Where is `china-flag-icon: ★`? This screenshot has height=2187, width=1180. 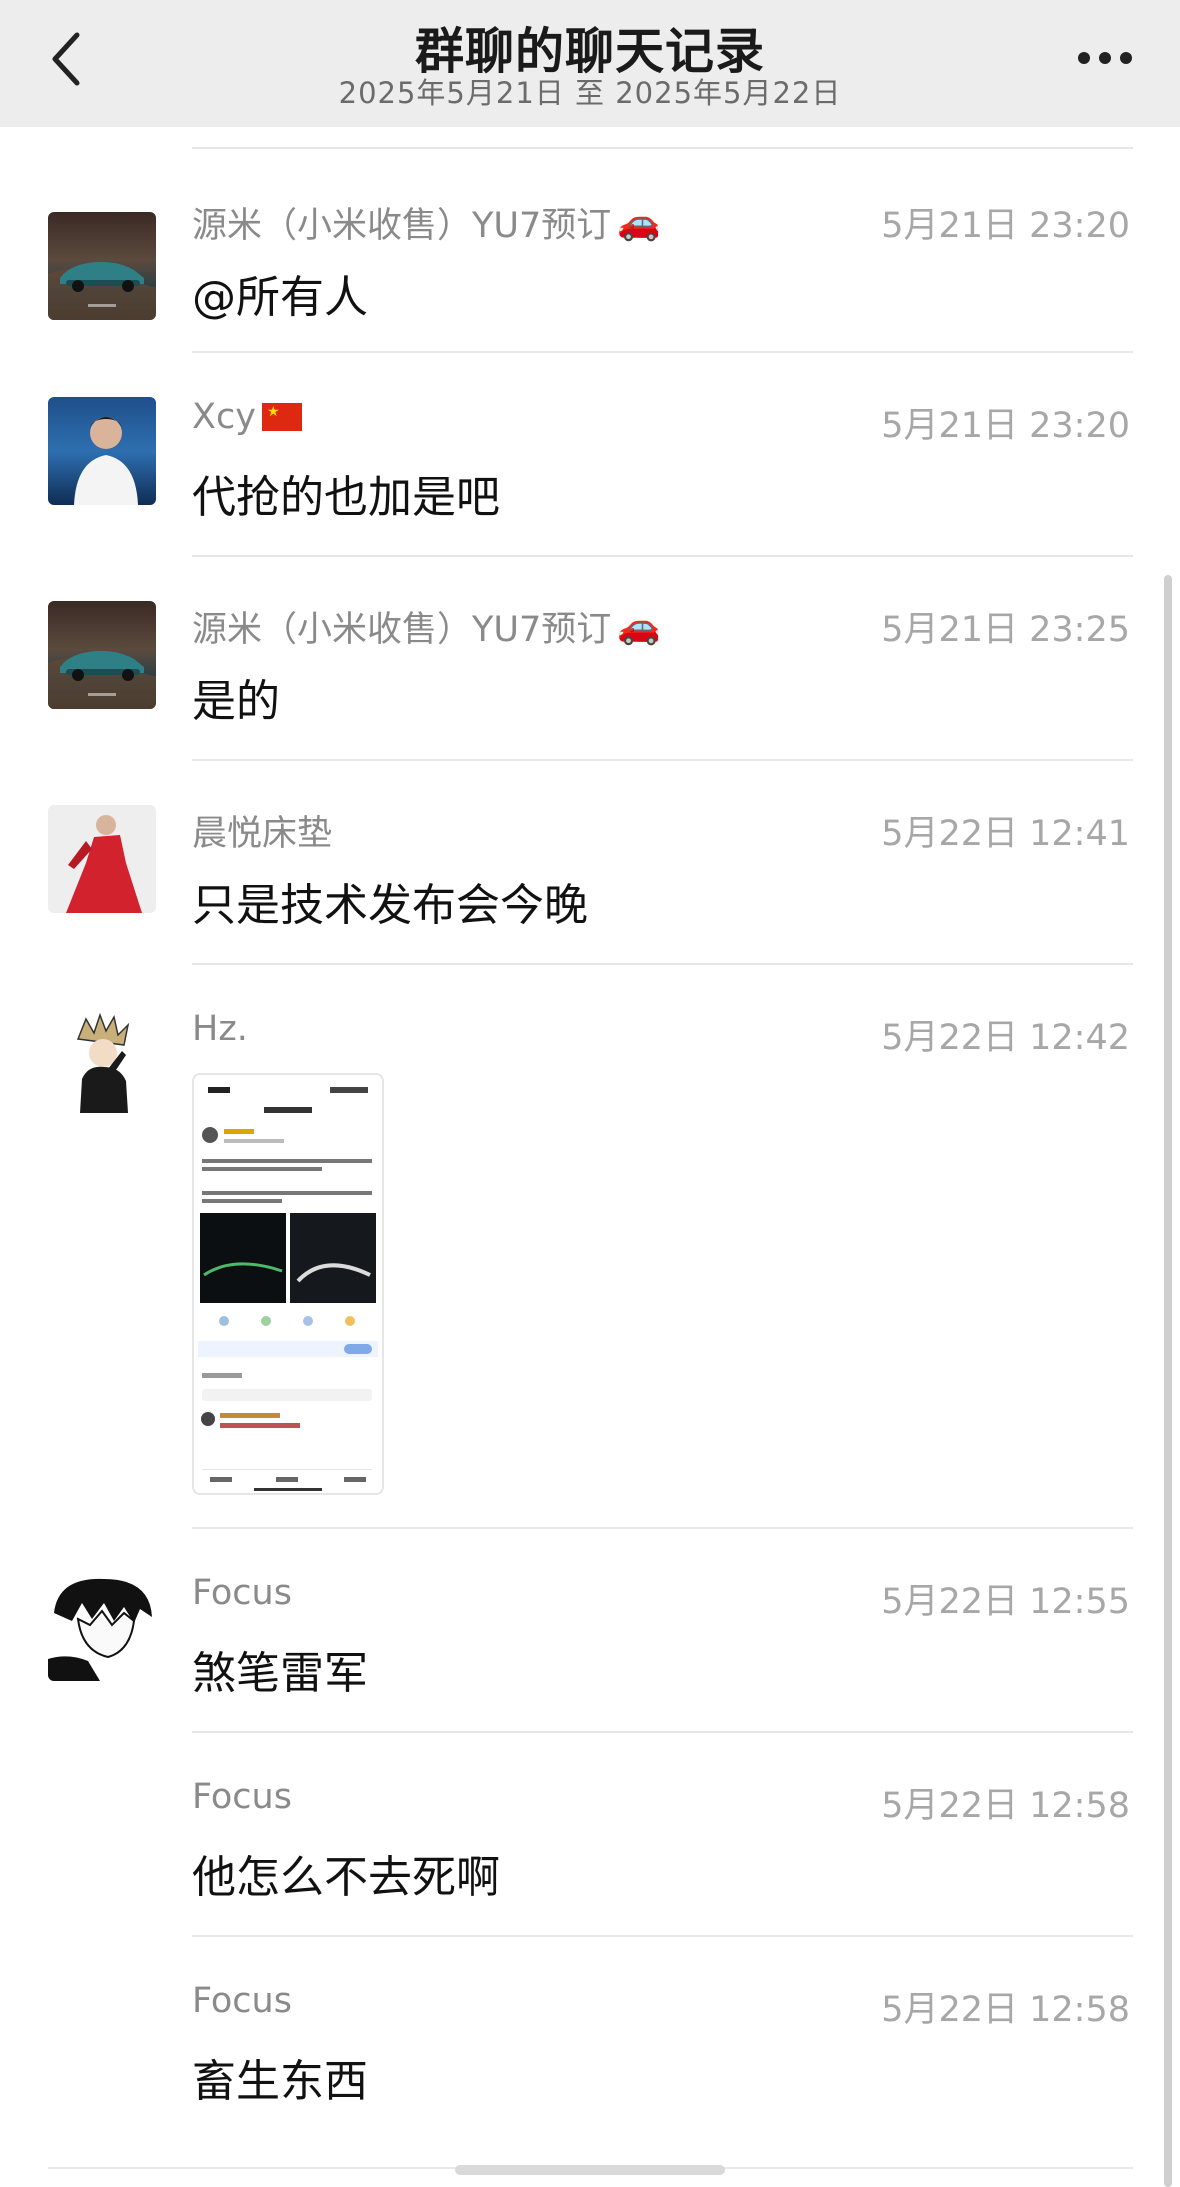 china-flag-icon: ★ is located at coordinates (281, 417).